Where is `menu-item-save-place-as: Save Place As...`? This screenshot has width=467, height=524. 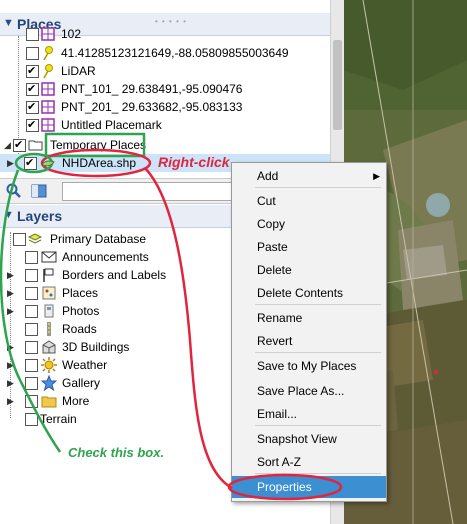 menu-item-save-place-as: Save Place As... is located at coordinates (309, 391).